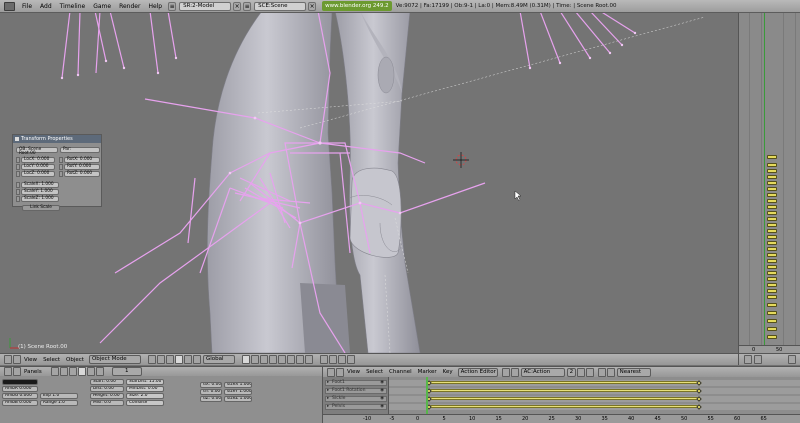  Describe the element at coordinates (151, 359) in the screenshot. I see `draw-type-icon` at that location.